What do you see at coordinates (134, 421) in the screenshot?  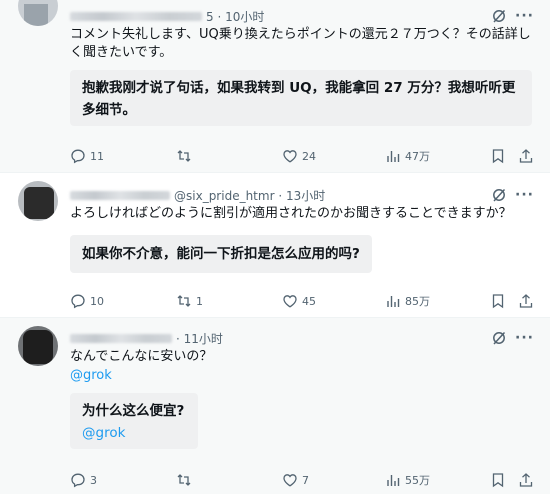 I see `translation-box: 为什么这么便宜? @grok` at bounding box center [134, 421].